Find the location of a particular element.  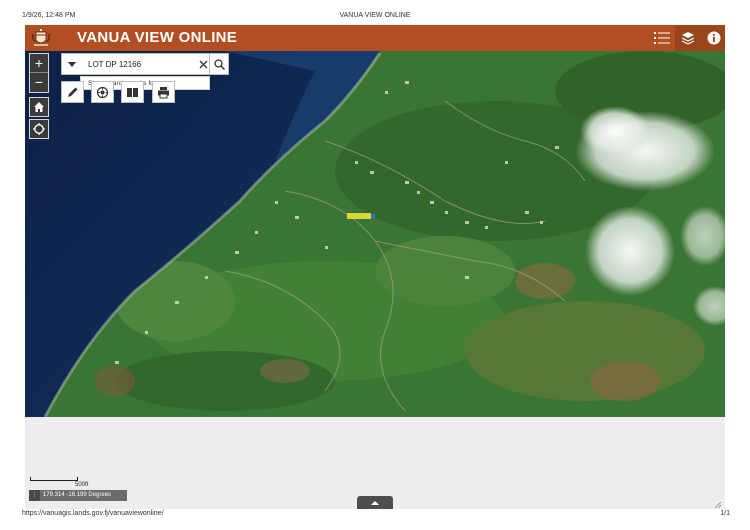

print-icon is located at coordinates (163, 92).